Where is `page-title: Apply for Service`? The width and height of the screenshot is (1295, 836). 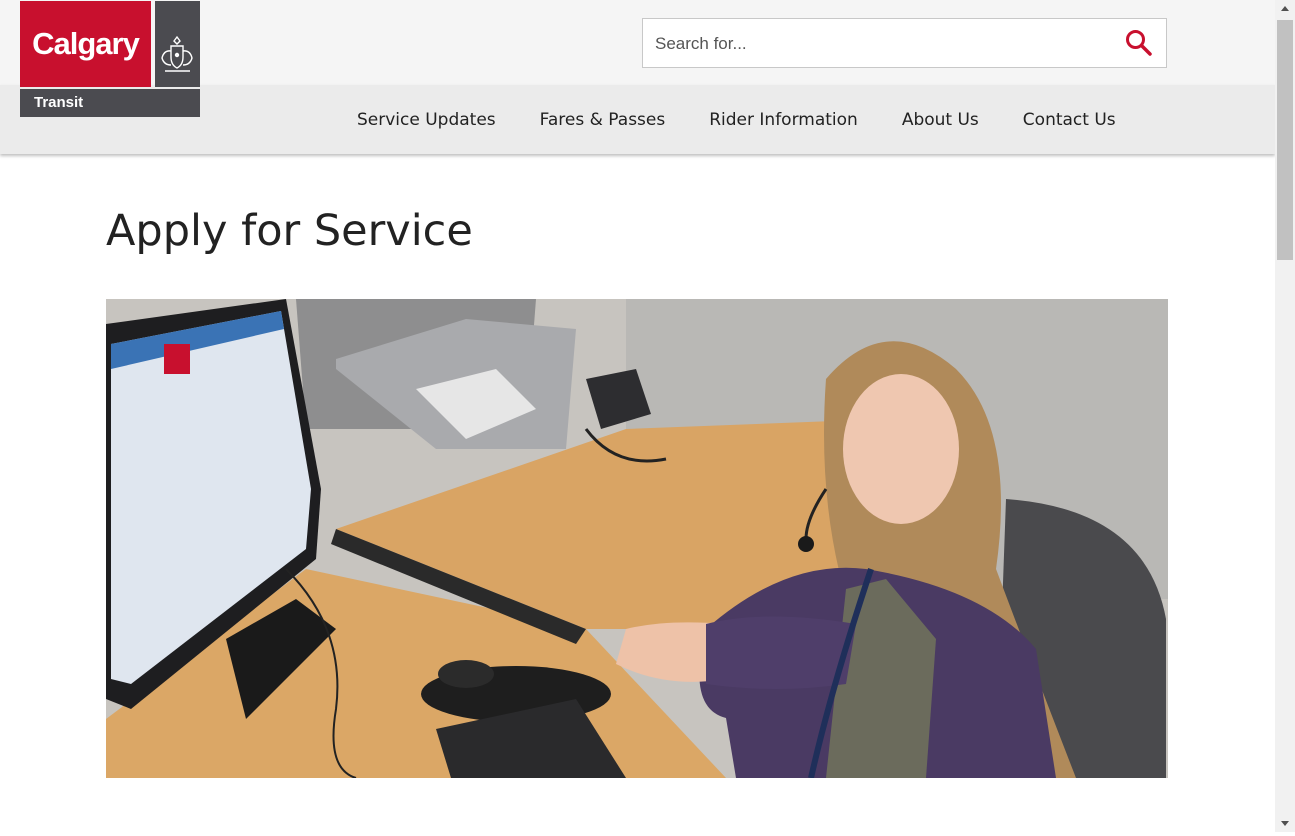
page-title: Apply for Service is located at coordinates (289, 231).